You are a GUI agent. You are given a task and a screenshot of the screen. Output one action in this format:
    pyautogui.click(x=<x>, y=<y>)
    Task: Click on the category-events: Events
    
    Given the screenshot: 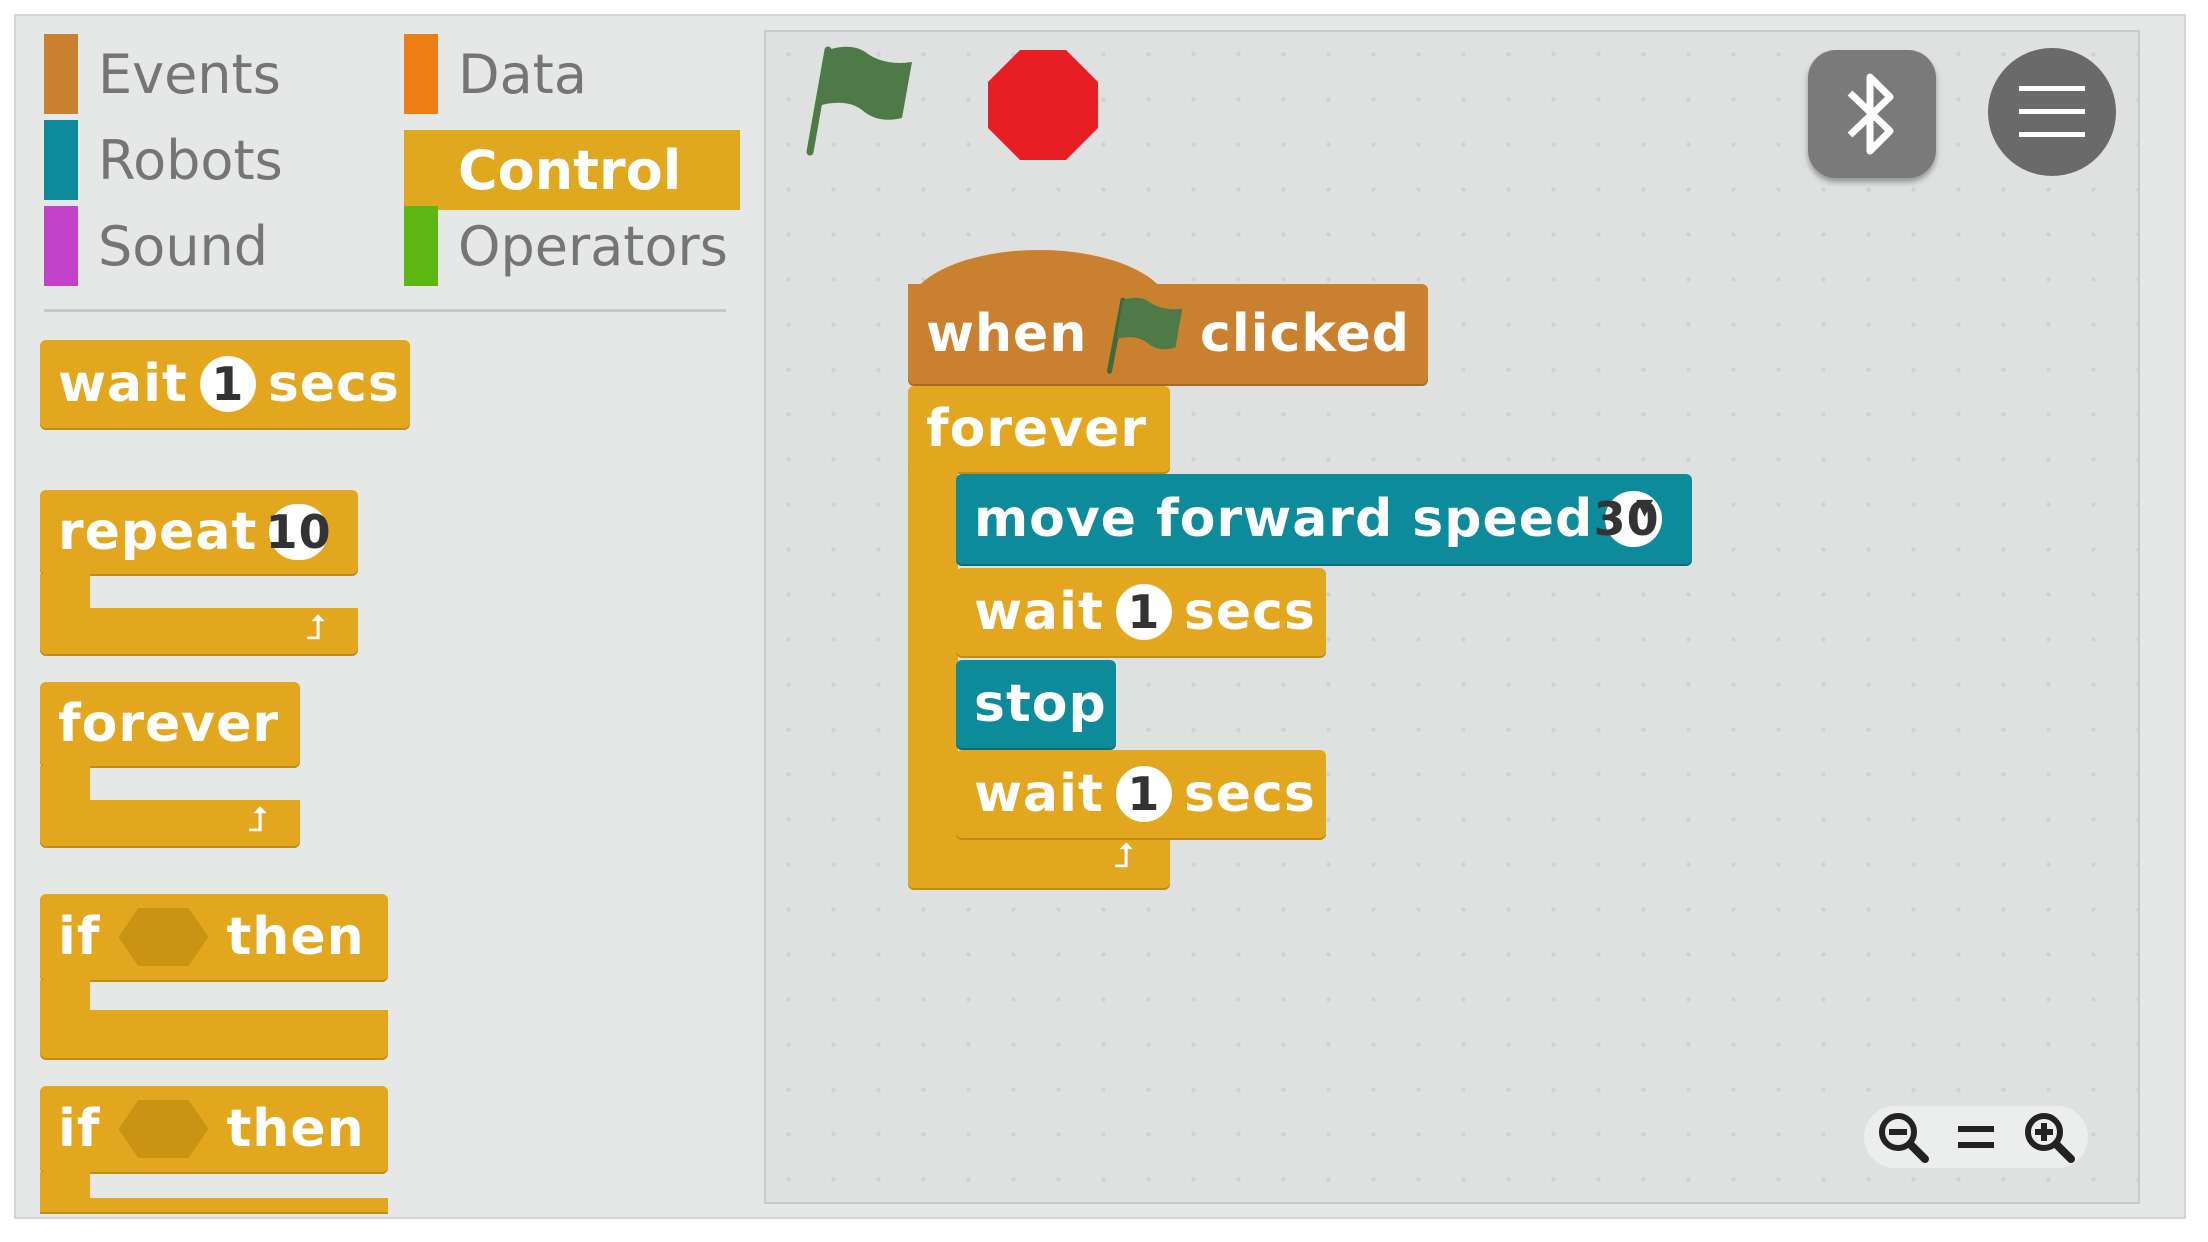 What is the action you would take?
    pyautogui.click(x=209, y=74)
    